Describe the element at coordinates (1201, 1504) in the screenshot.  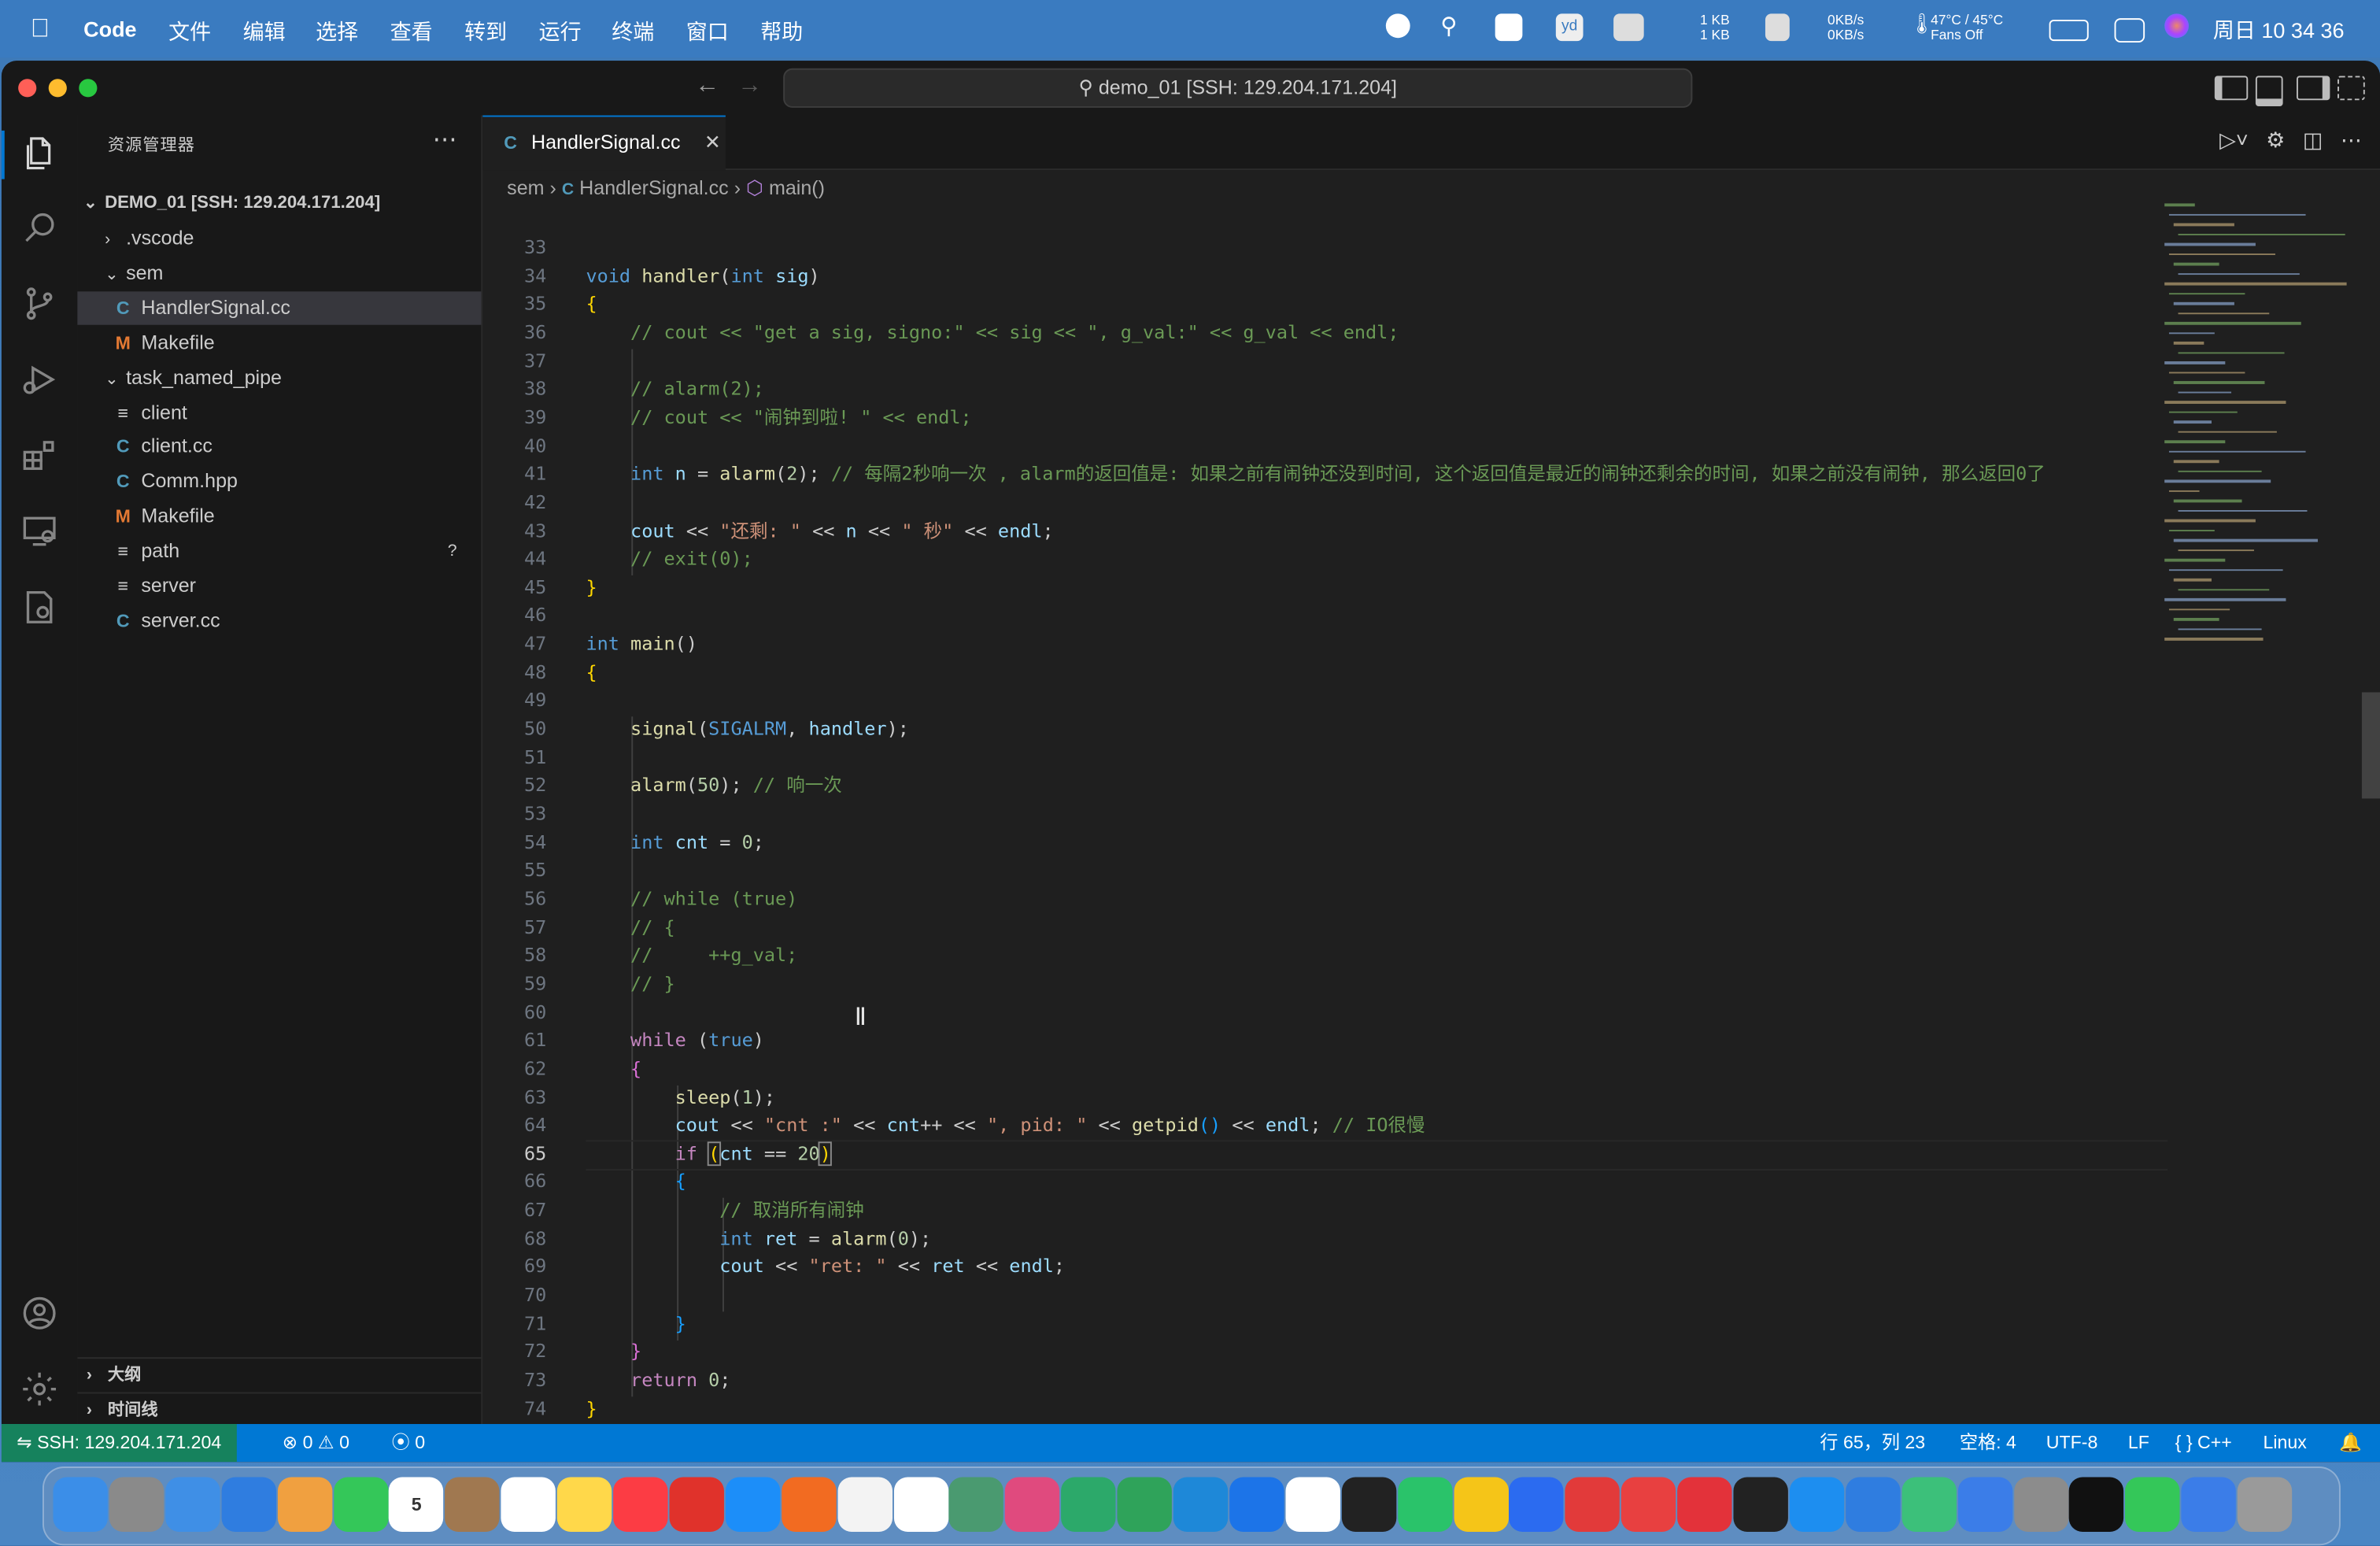
I see `dock-vscode-icon` at that location.